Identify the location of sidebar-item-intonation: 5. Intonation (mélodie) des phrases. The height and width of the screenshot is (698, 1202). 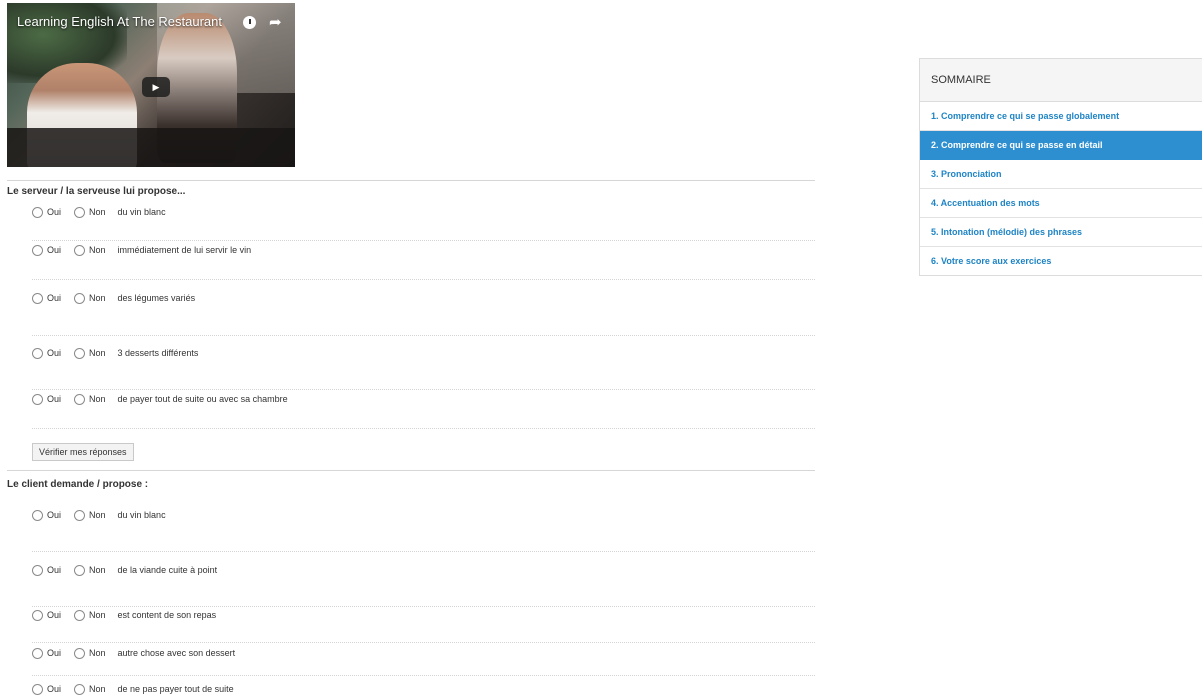
(1061, 232).